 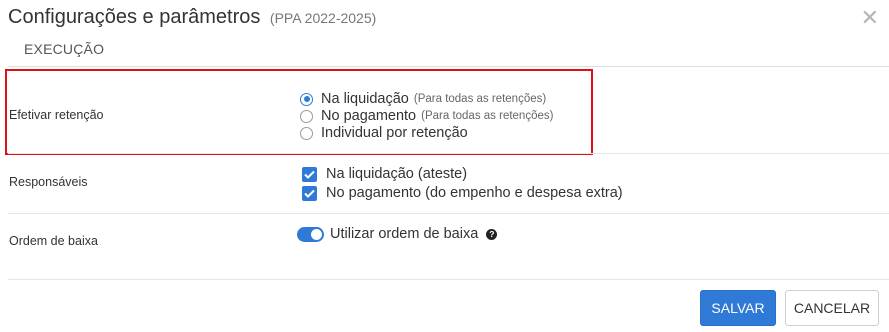 What do you see at coordinates (369, 116) in the screenshot?
I see `radio-label: No pagamento` at bounding box center [369, 116].